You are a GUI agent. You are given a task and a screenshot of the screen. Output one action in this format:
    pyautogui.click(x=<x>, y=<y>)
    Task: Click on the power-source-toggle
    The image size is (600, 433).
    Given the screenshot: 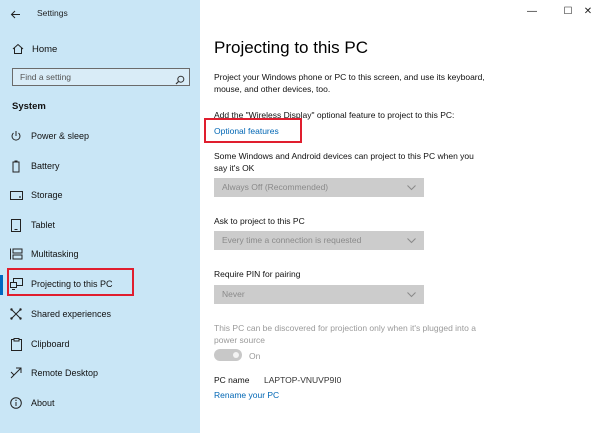 What is the action you would take?
    pyautogui.click(x=228, y=355)
    